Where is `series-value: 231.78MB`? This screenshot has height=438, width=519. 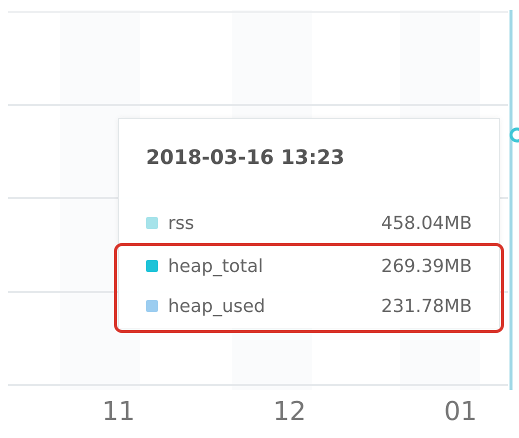 series-value: 231.78MB is located at coordinates (426, 306).